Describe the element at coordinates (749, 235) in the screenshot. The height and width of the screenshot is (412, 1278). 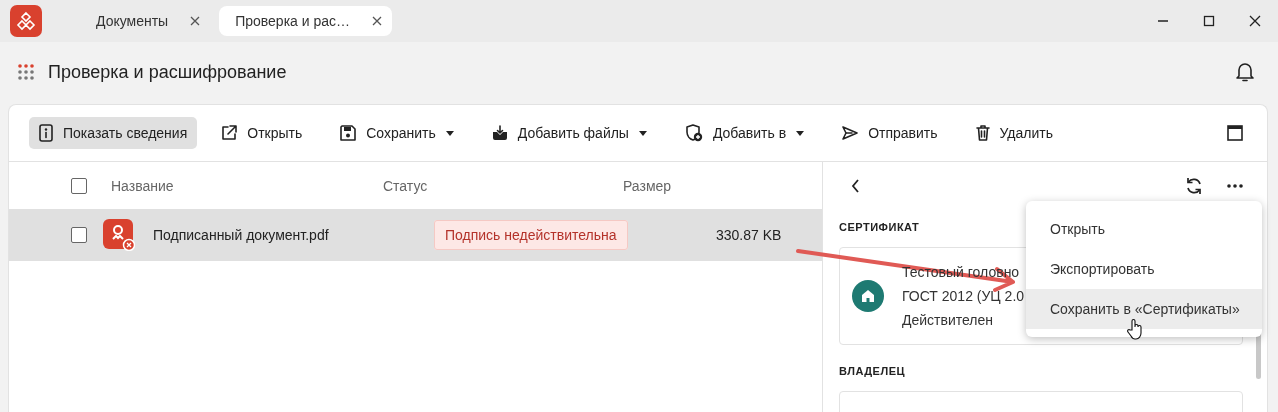
I see `file-size: 330.87 KB` at that location.